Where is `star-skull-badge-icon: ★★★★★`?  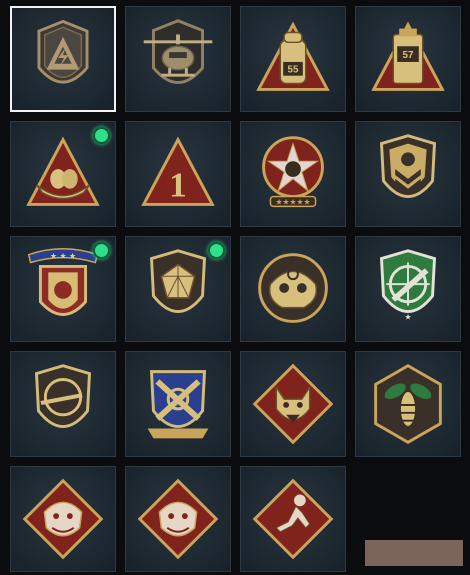 star-skull-badge-icon: ★★★★★ is located at coordinates (293, 172).